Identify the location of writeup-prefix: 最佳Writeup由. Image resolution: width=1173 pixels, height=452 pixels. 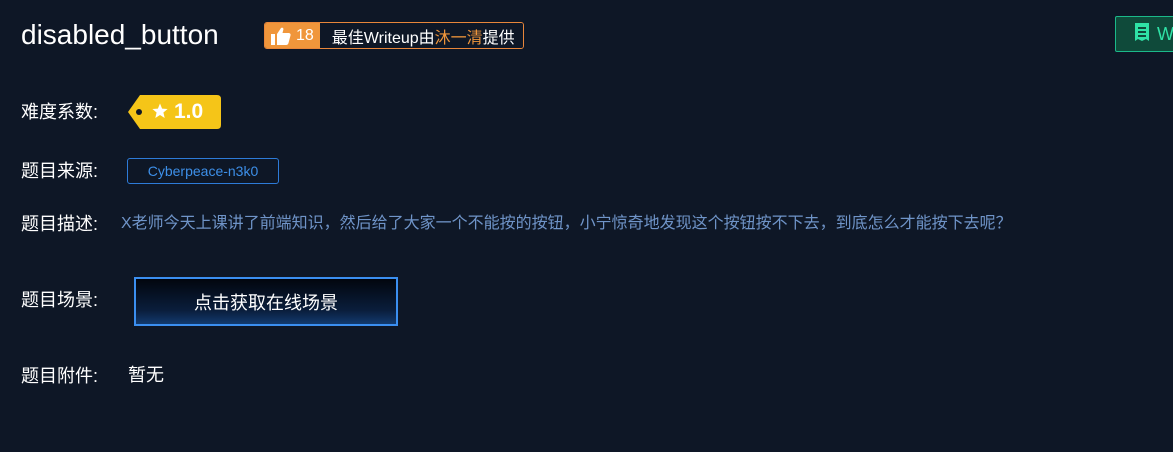
(383, 38).